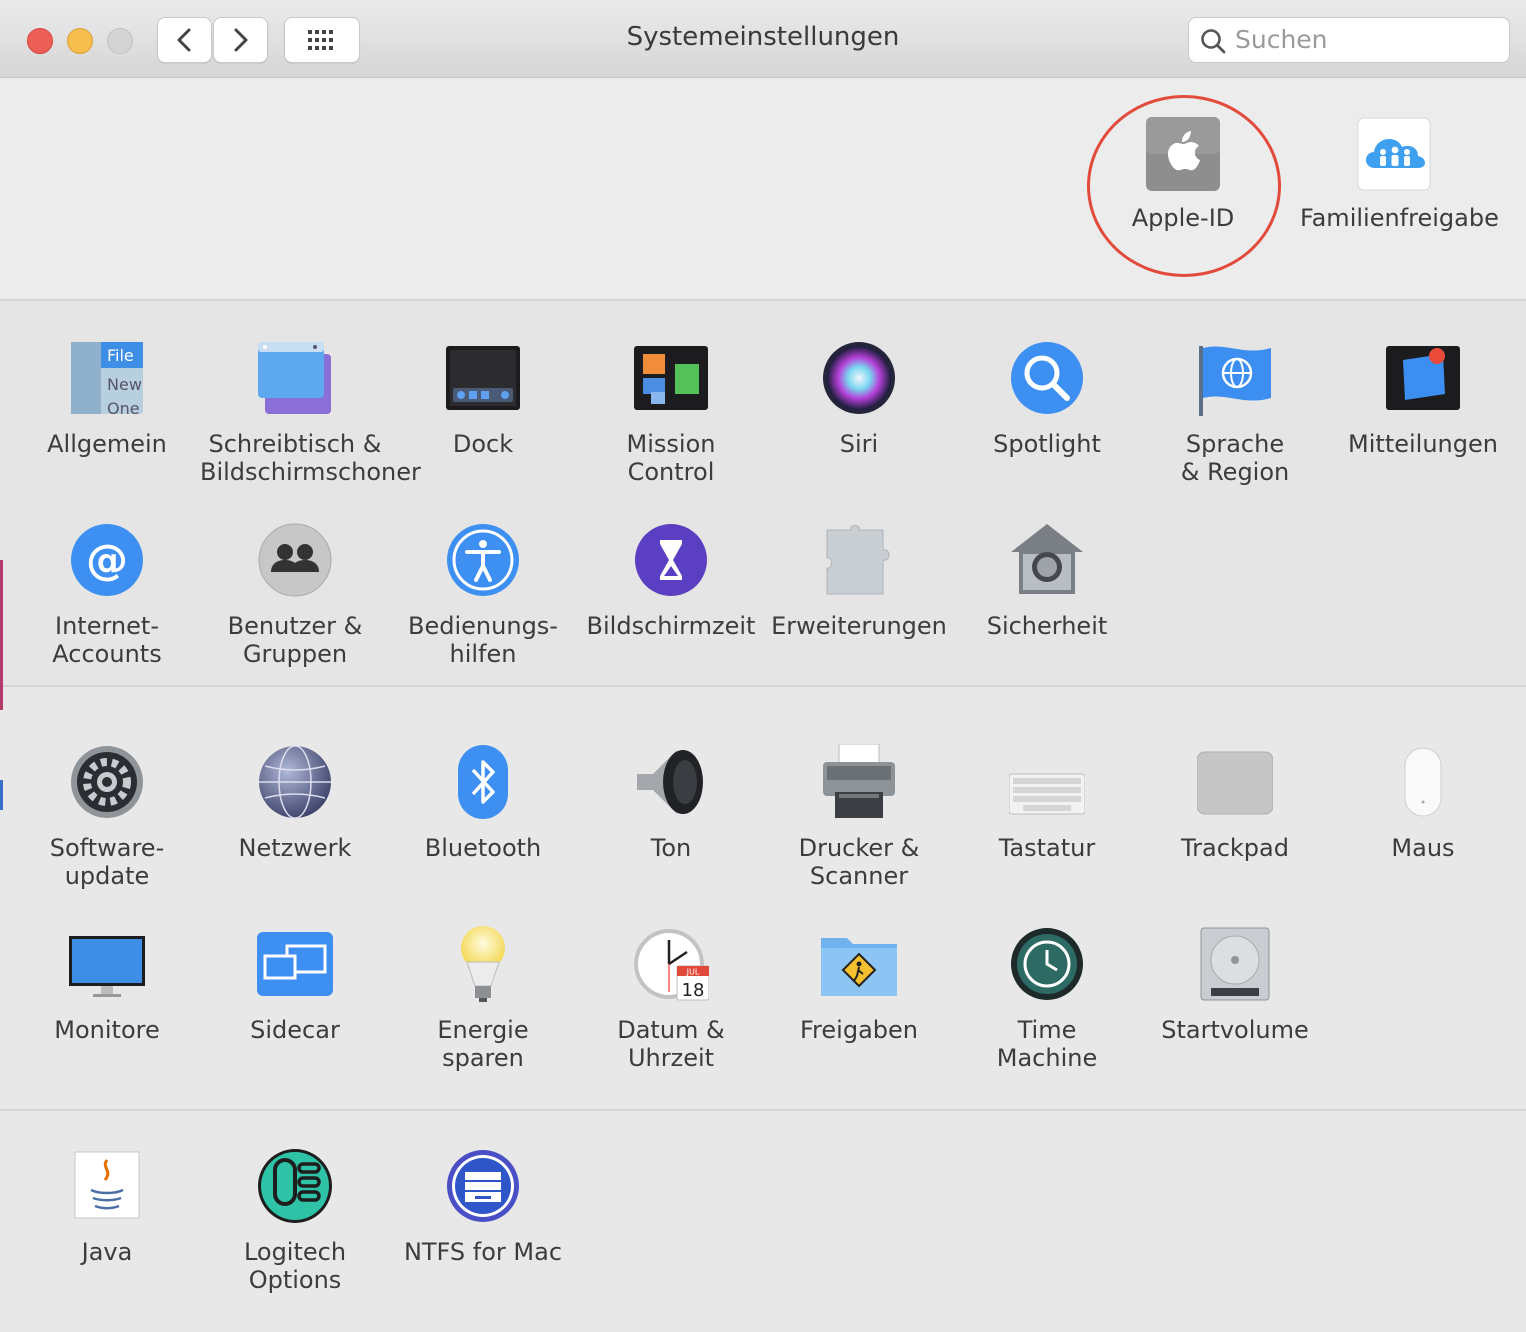 Image resolution: width=1526 pixels, height=1332 pixels. I want to click on mouse-icon, so click(1423, 782).